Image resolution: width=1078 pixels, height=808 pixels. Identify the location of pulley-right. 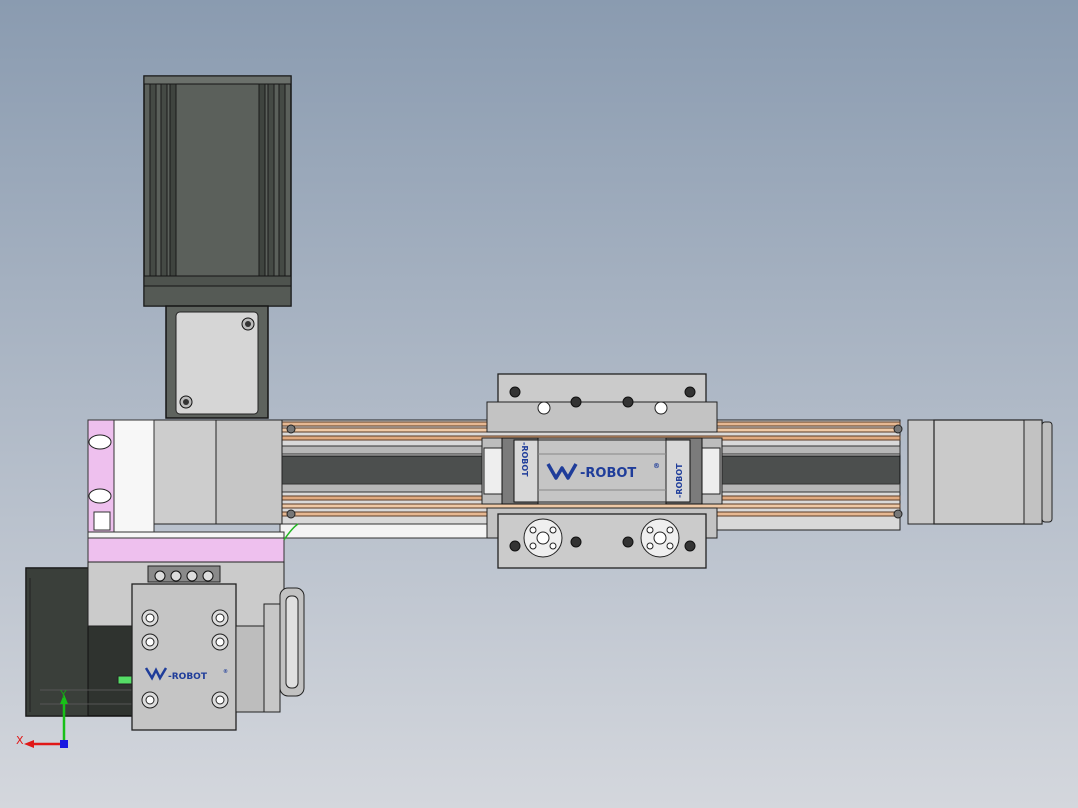
(660, 538).